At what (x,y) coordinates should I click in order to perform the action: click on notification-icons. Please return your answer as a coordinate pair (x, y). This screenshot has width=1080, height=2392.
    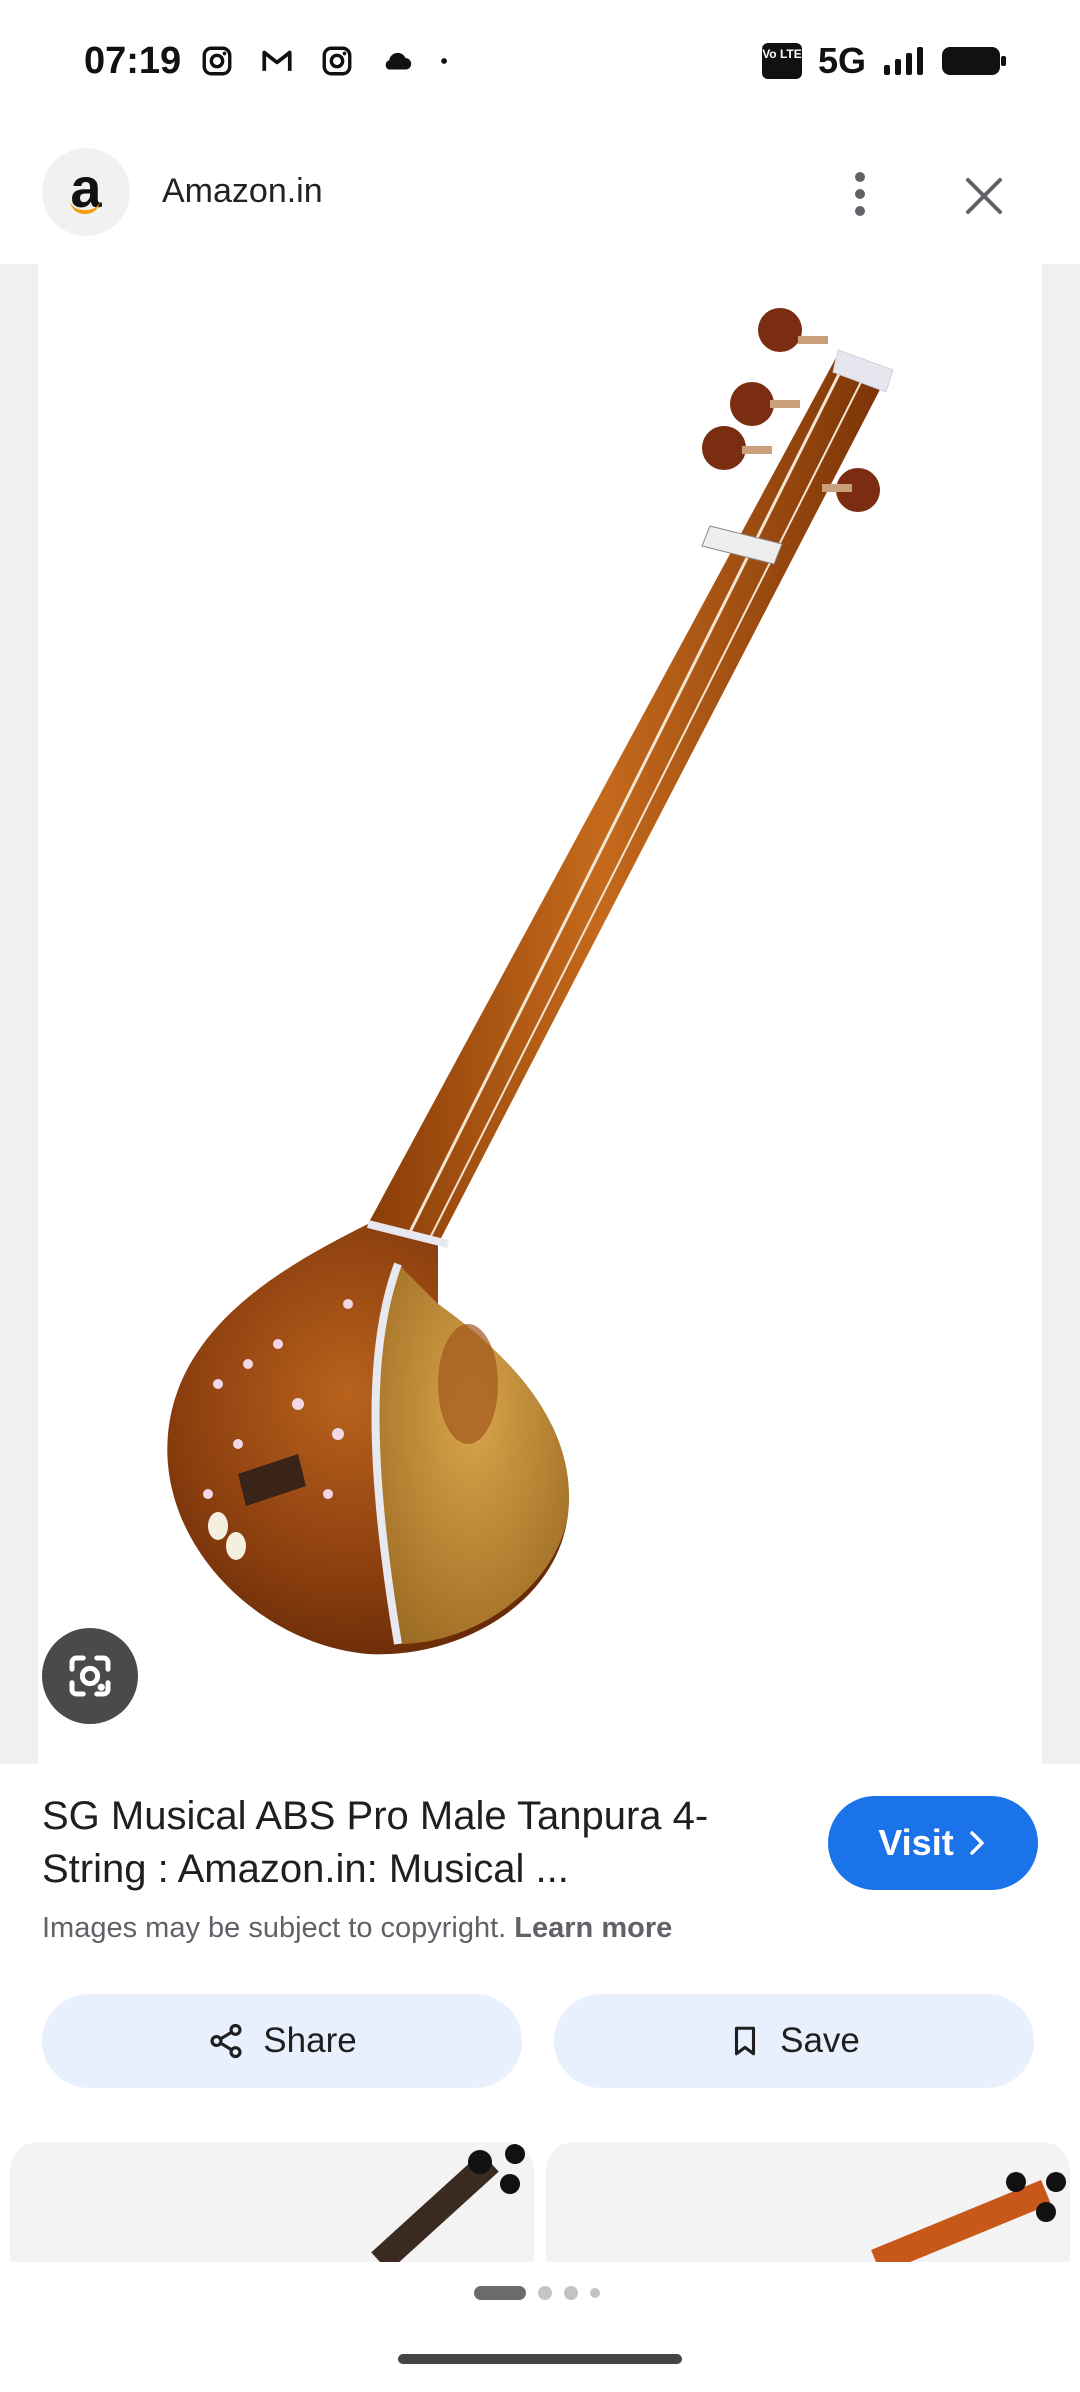
    Looking at the image, I should click on (327, 61).